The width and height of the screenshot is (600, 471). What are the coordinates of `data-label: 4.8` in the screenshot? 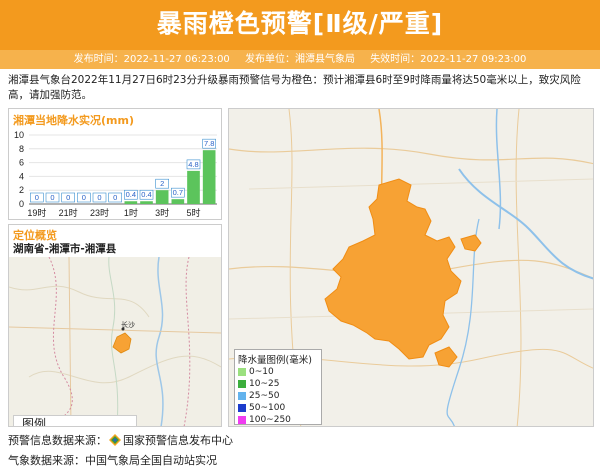 It's located at (193, 164).